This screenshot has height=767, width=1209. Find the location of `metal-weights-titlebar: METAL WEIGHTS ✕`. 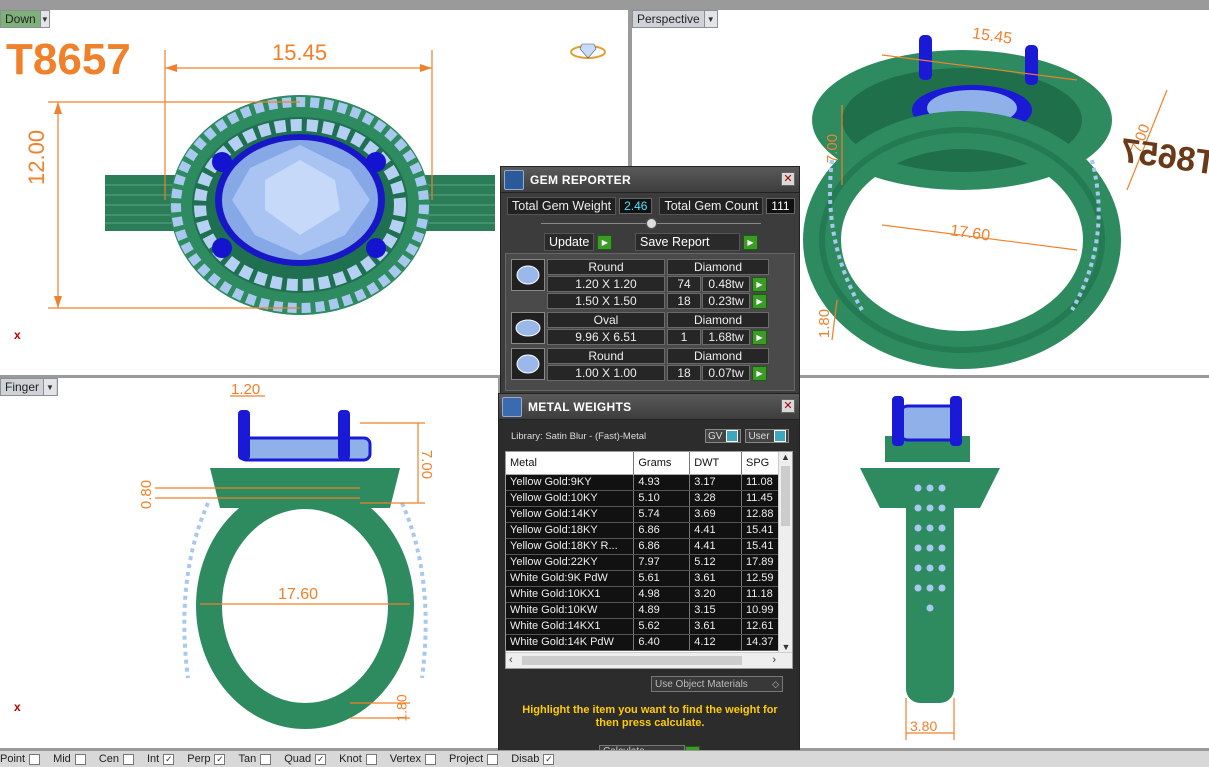

metal-weights-titlebar: METAL WEIGHTS ✕ is located at coordinates (649, 407).